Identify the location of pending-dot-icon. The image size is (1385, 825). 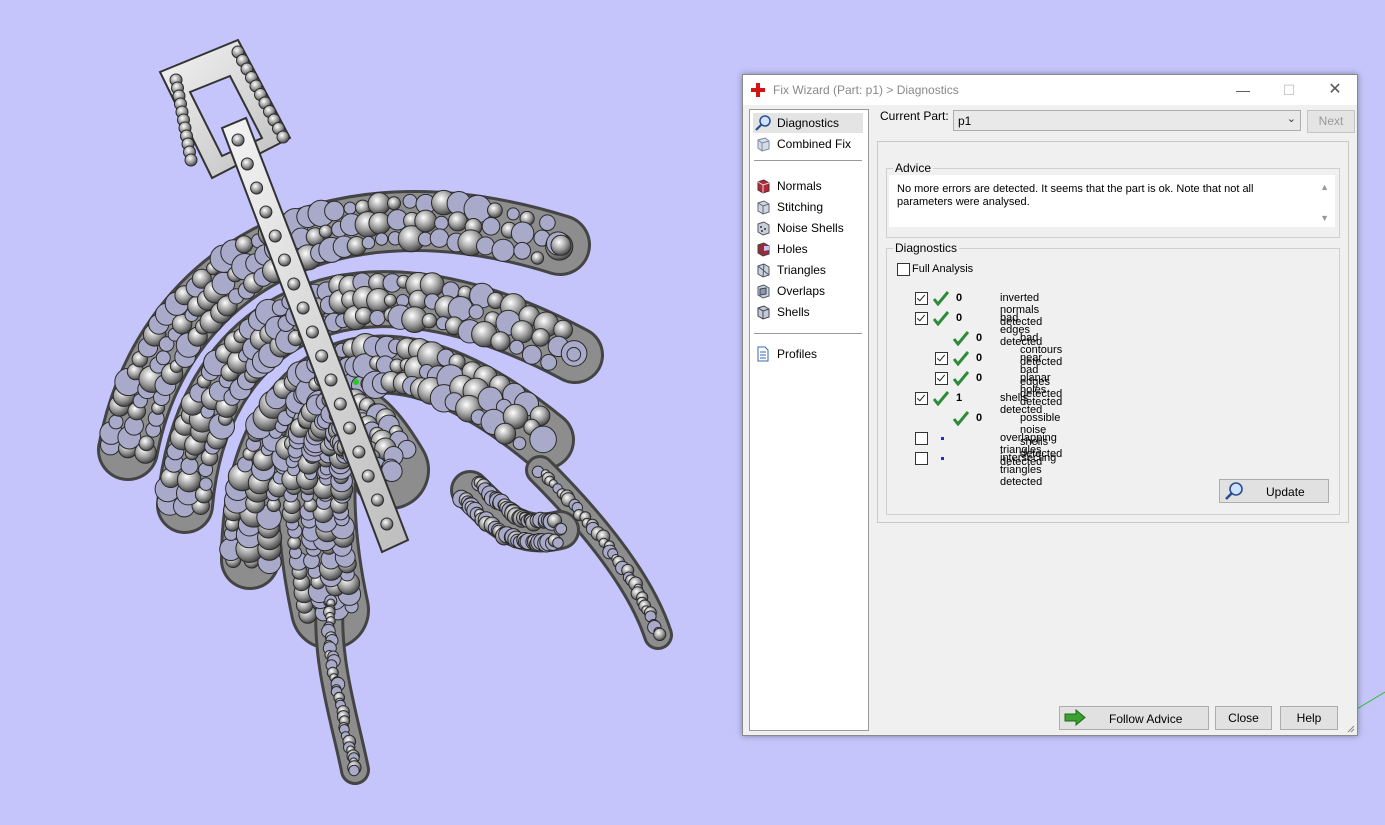
(942, 458).